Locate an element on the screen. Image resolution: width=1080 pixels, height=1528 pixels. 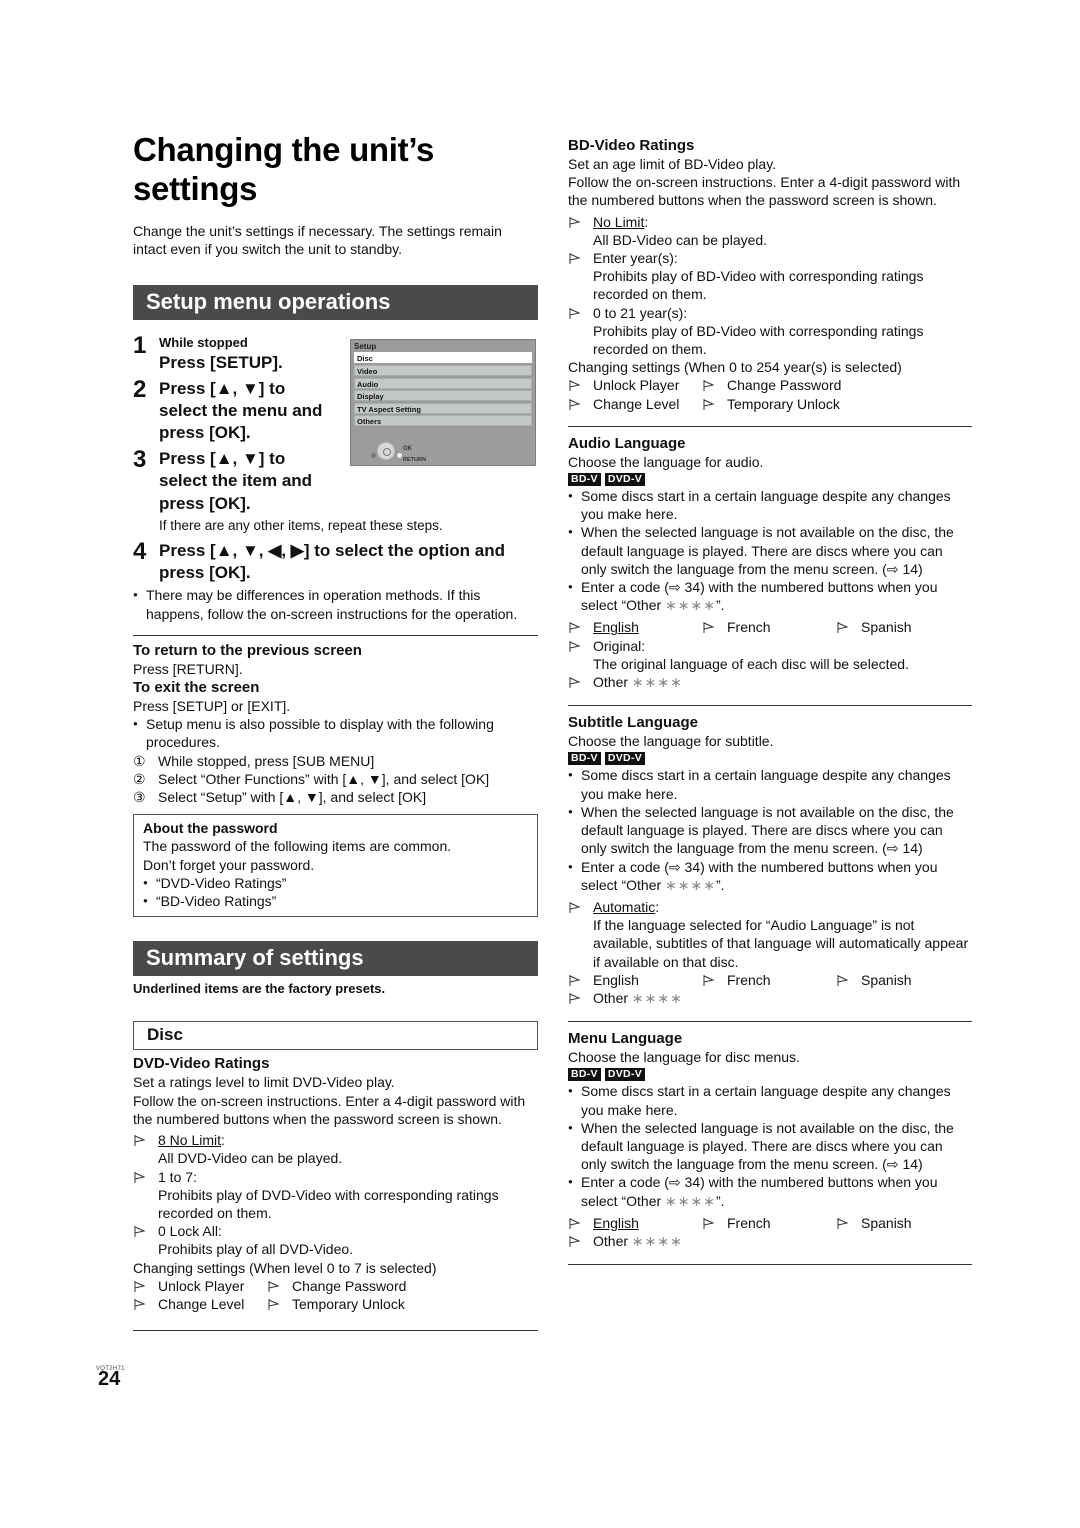
dot-icon is located at coordinates (399, 456).